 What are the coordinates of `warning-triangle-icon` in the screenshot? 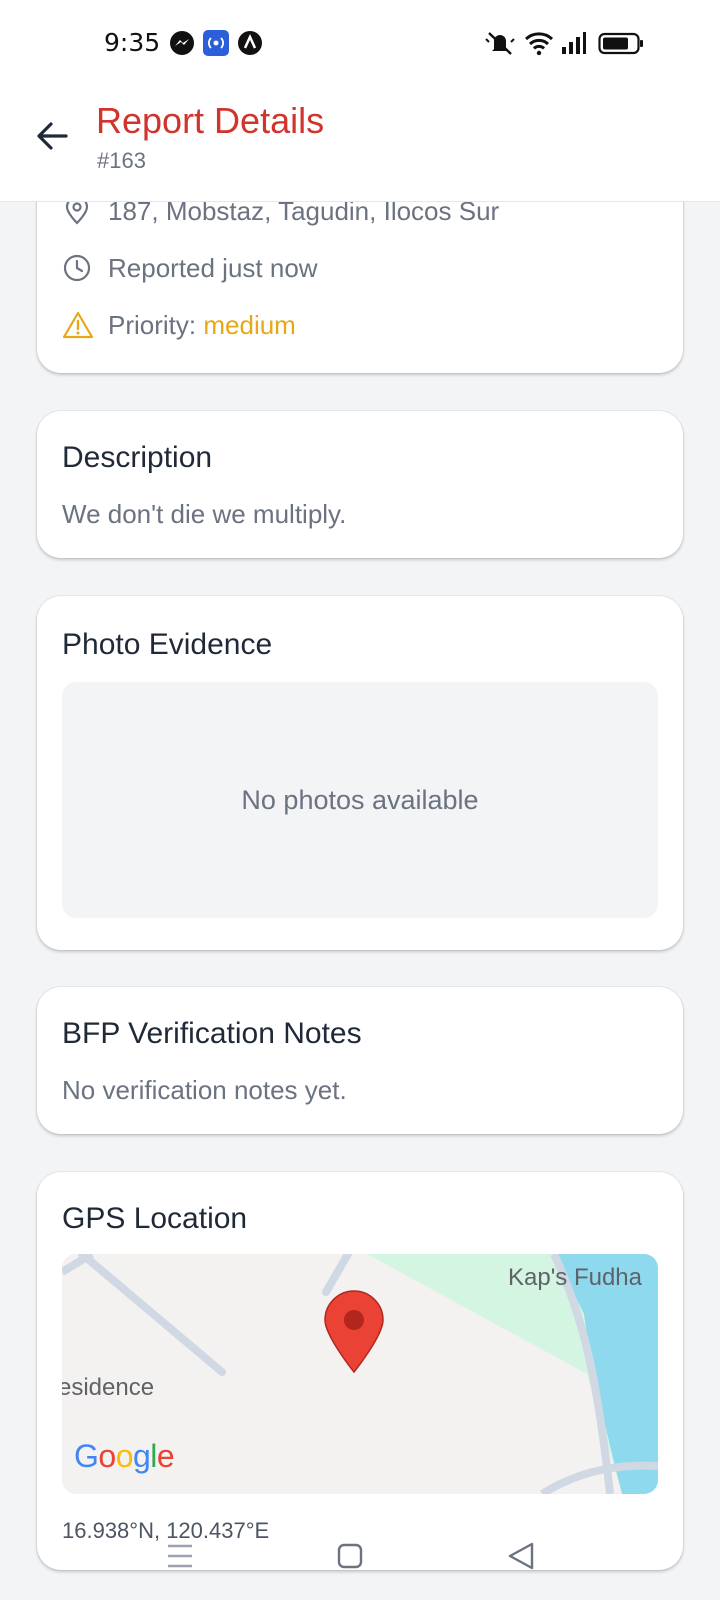 It's located at (78, 325).